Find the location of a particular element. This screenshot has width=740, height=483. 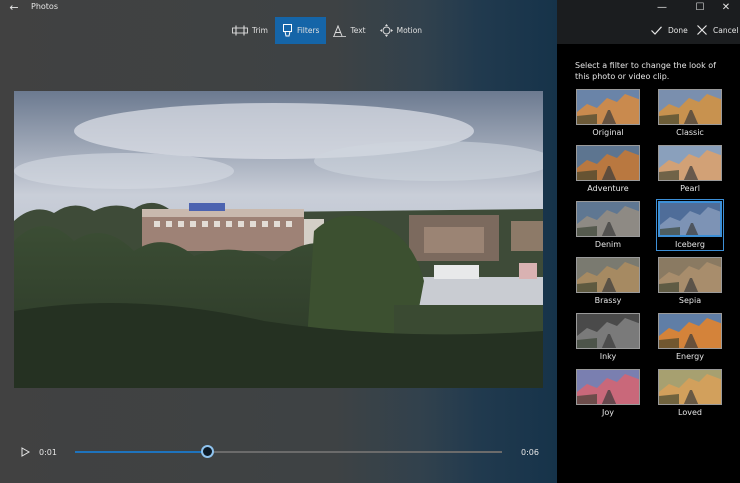

seek-track is located at coordinates (288, 452).